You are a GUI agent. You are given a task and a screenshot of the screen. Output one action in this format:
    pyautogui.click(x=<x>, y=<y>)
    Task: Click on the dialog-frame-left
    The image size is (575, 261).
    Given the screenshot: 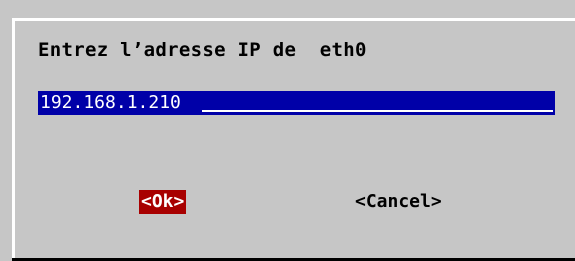 What is the action you would take?
    pyautogui.click(x=13, y=139)
    